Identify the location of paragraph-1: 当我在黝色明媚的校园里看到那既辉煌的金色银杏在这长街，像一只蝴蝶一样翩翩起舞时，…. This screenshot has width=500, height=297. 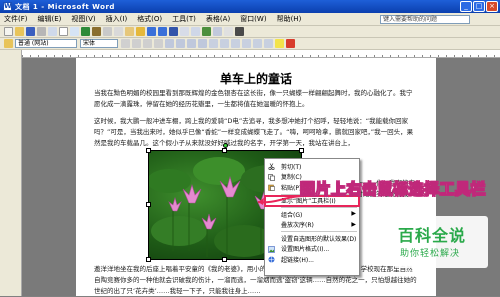
(256, 99).